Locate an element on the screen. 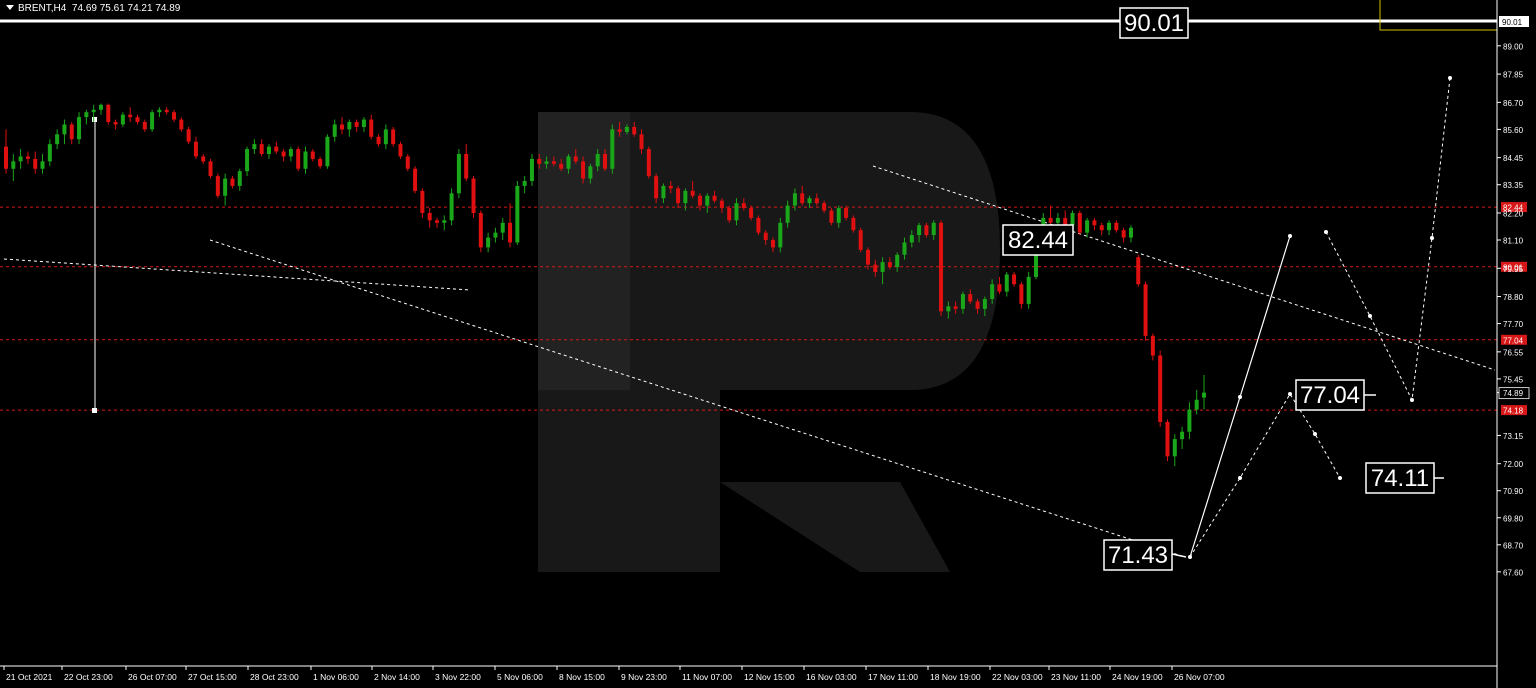 The image size is (1536, 688). time-tick-label-8: 5 Nov 06:00 is located at coordinates (520, 677).